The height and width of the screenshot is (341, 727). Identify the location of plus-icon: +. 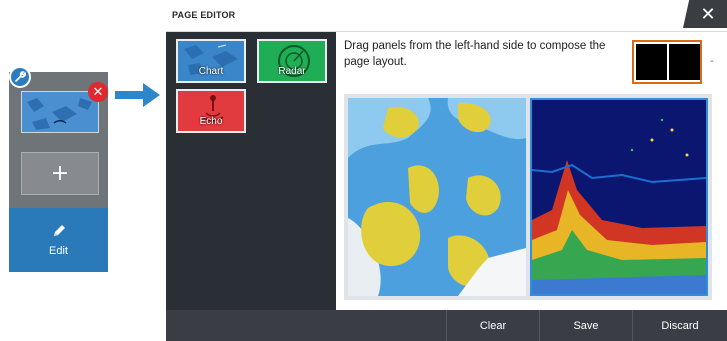
(60, 173).